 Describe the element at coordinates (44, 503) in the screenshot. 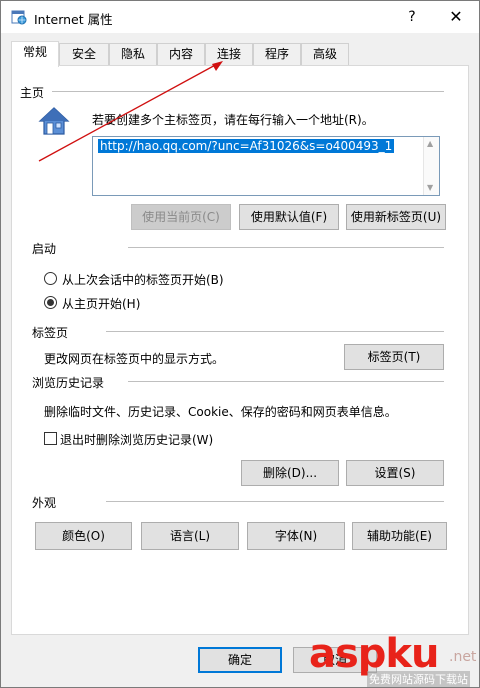

I see `section-title-appearance: 外观` at that location.